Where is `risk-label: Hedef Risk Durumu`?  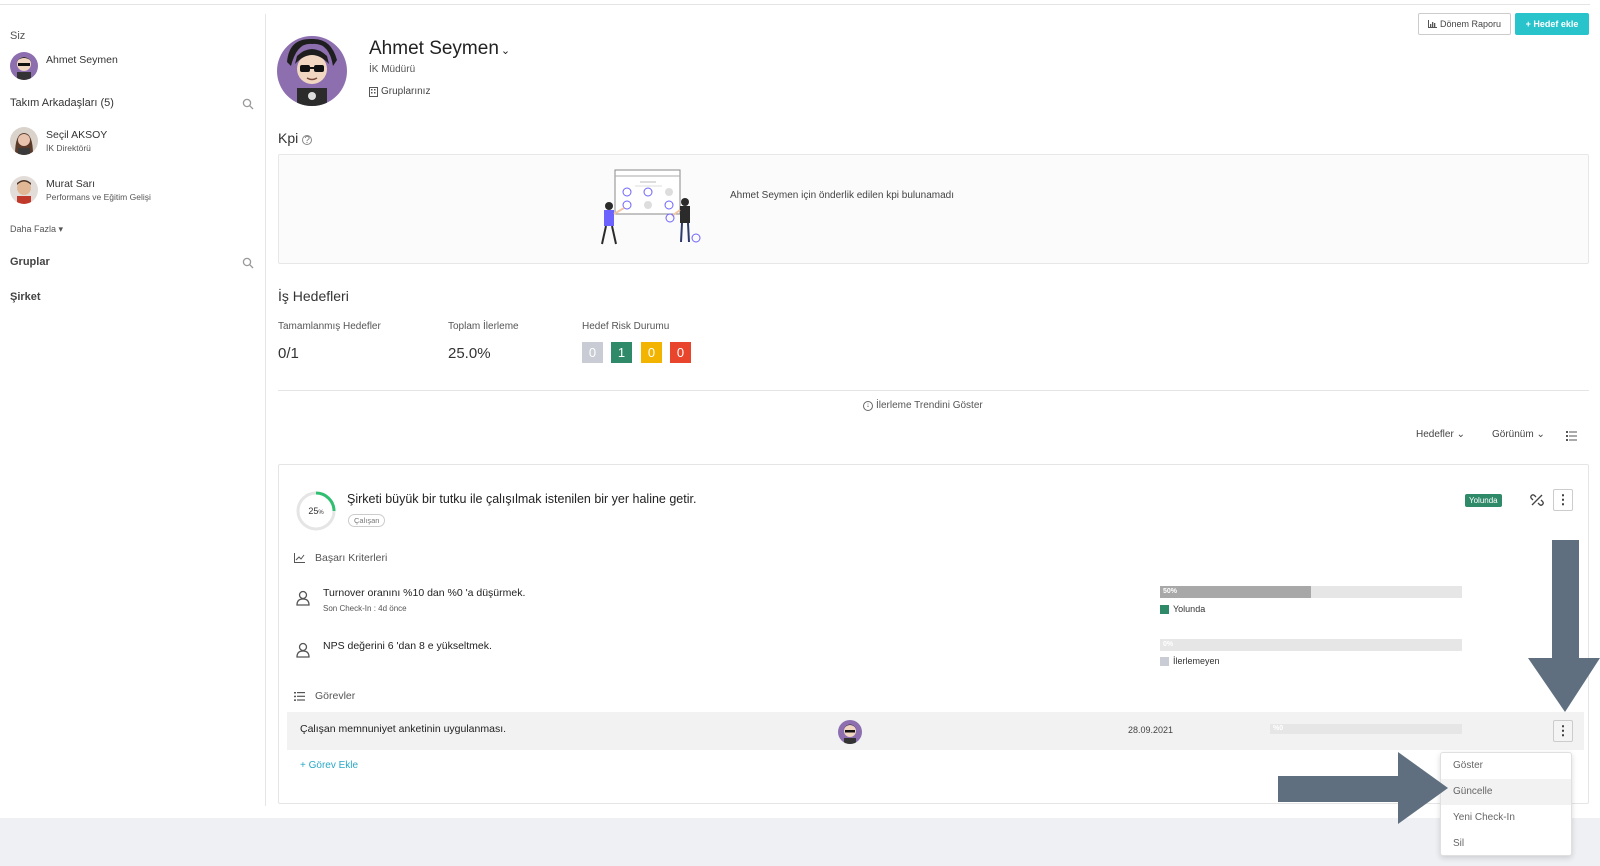
risk-label: Hedef Risk Durumu is located at coordinates (626, 326).